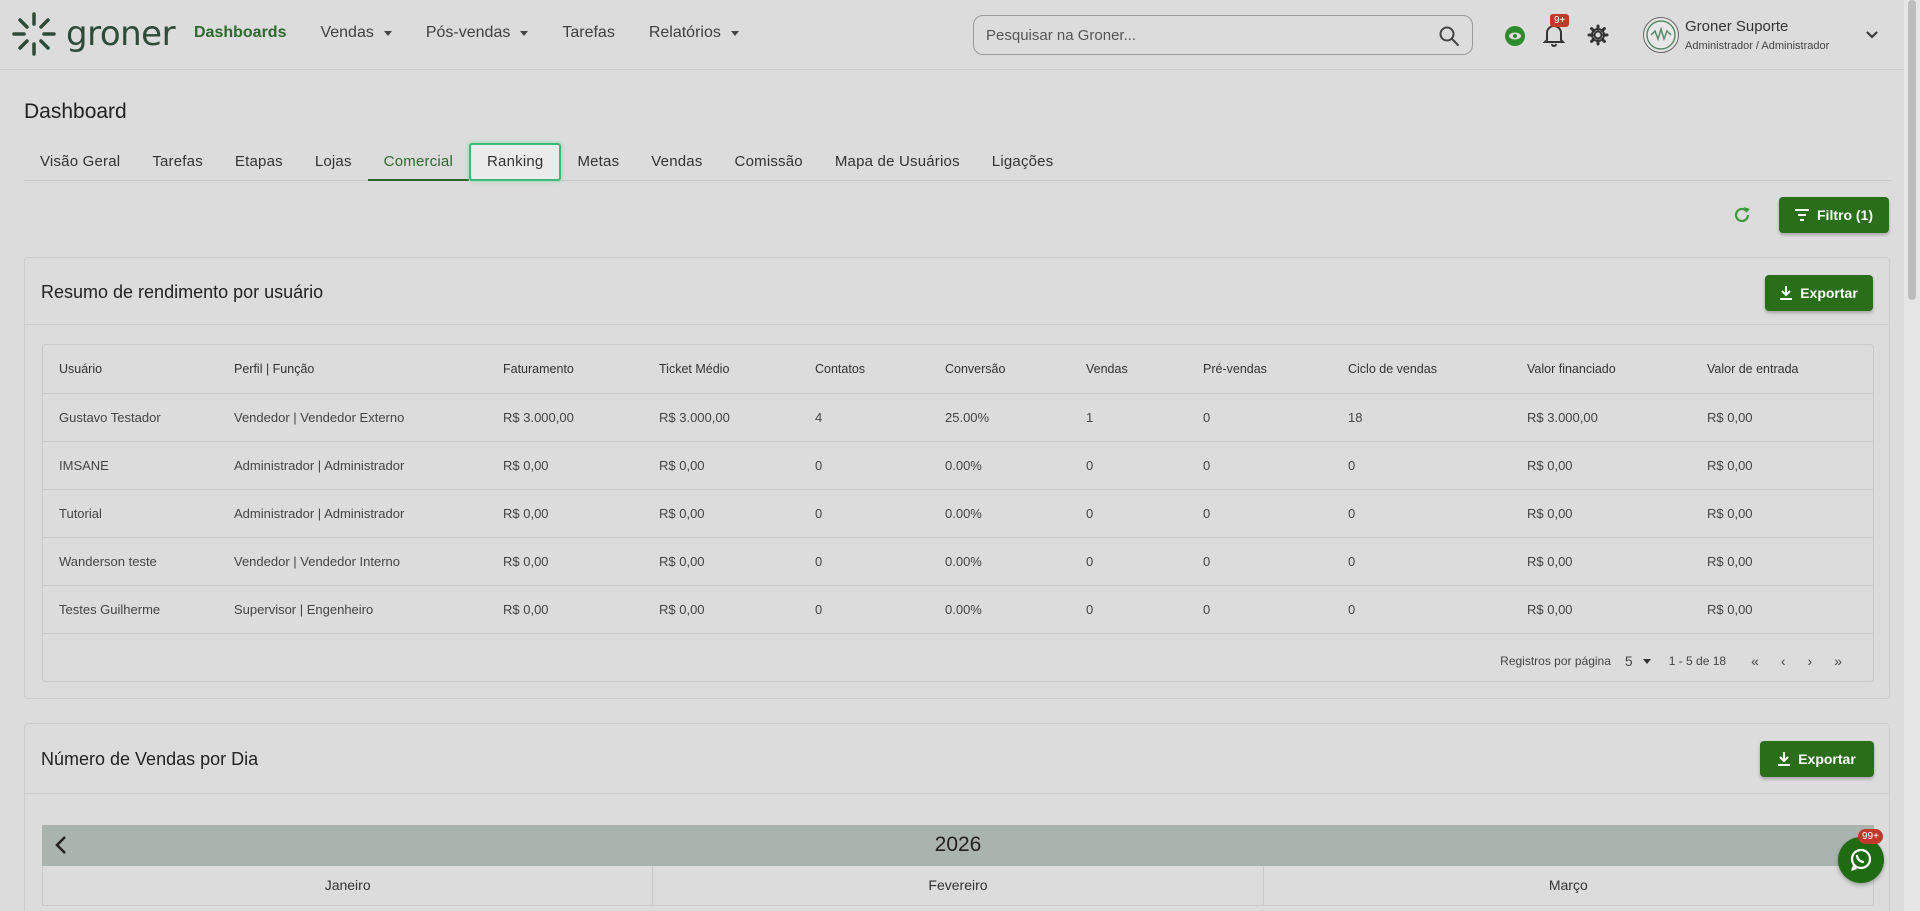 Image resolution: width=1920 pixels, height=911 pixels. Describe the element at coordinates (1912, 150) in the screenshot. I see `scrollbar-thumb` at that location.